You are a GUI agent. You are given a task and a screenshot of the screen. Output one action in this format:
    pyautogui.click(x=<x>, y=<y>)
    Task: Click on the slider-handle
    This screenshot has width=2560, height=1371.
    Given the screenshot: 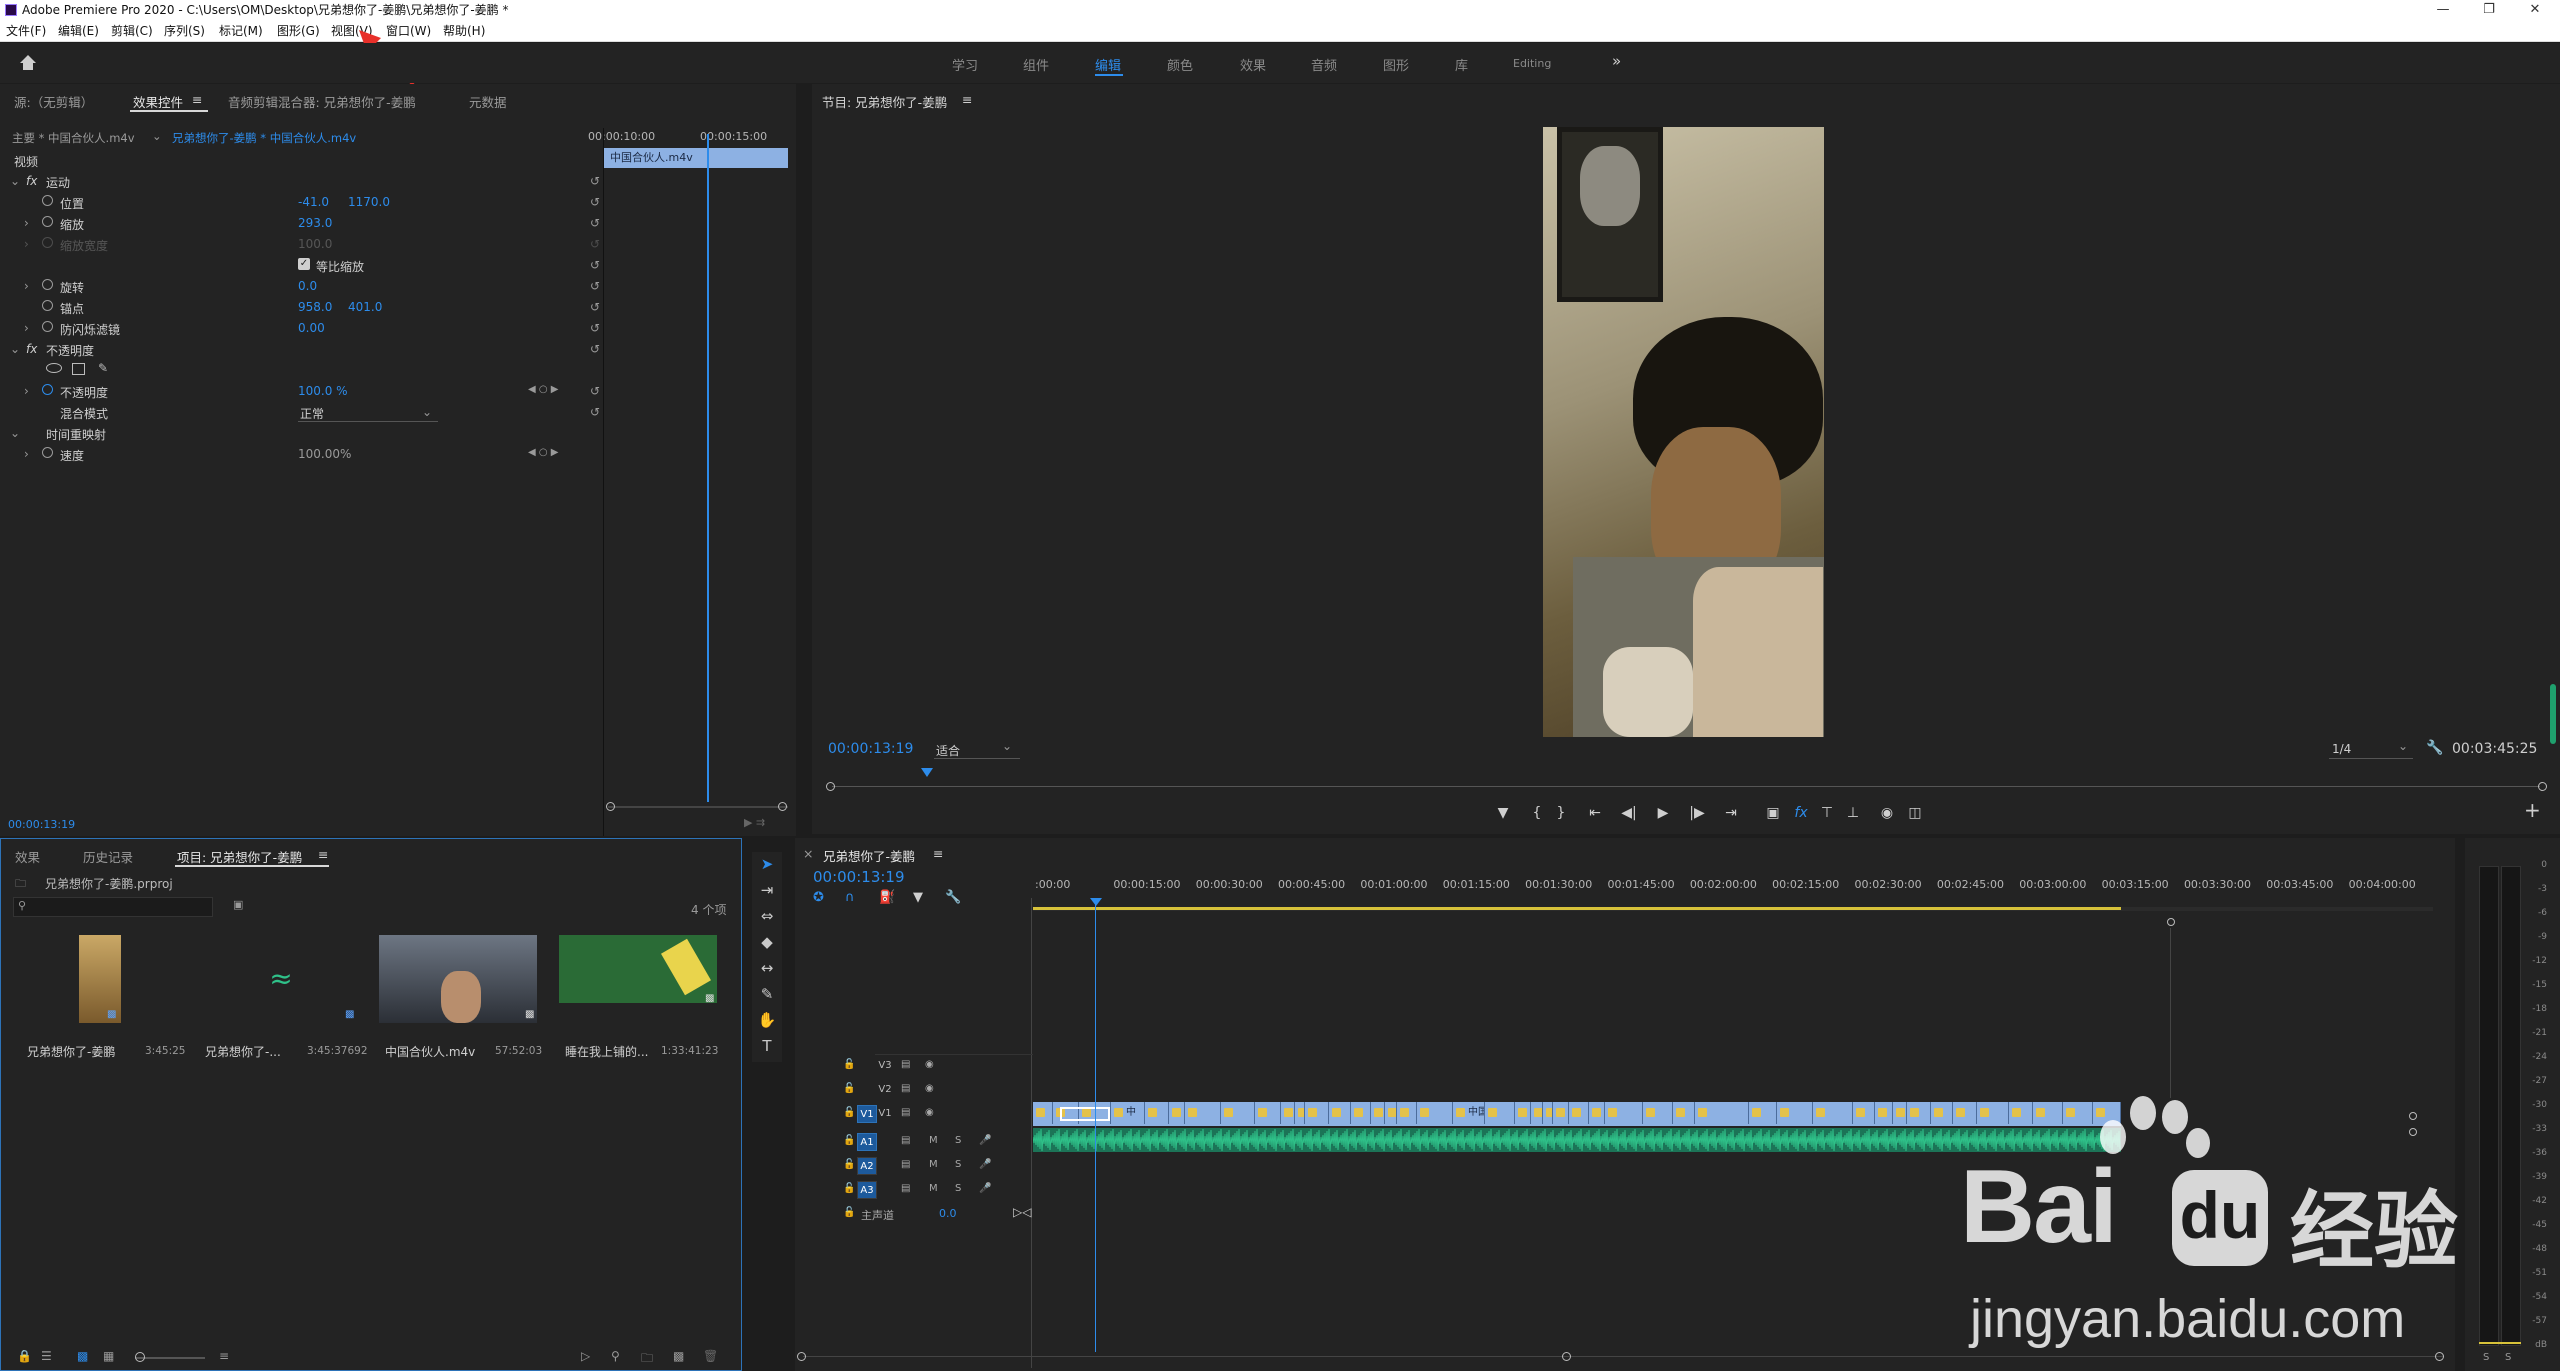 What is the action you would take?
    pyautogui.click(x=140, y=1357)
    